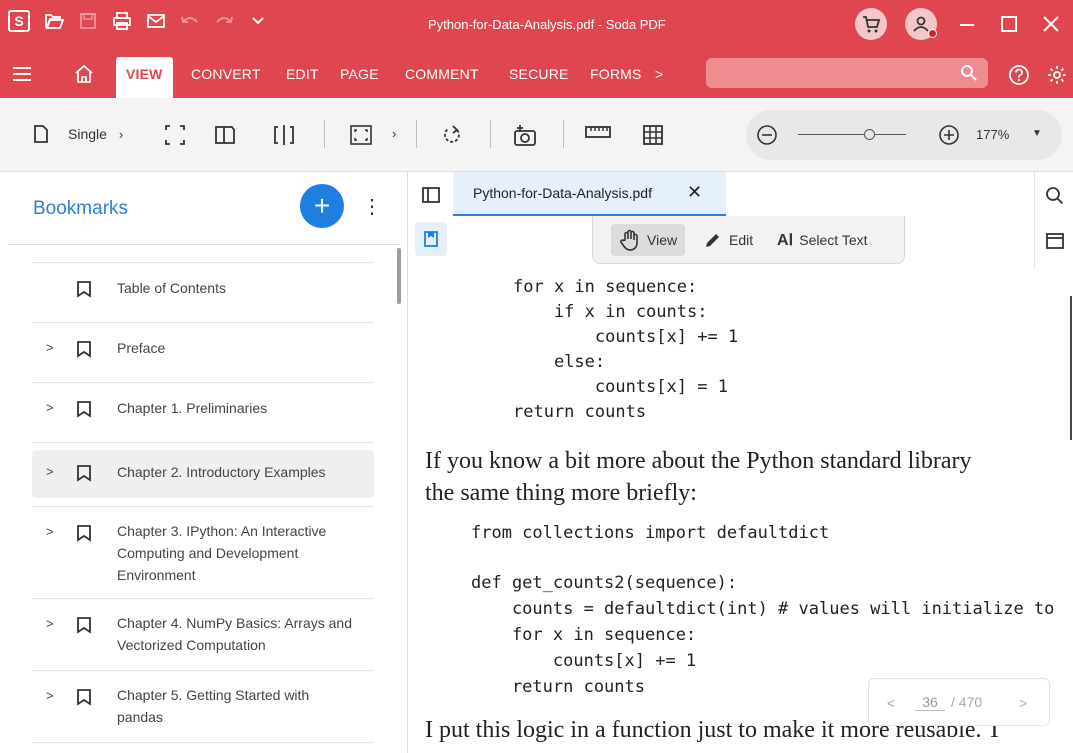 The height and width of the screenshot is (753, 1073). Describe the element at coordinates (284, 135) in the screenshot. I see `split-view-button` at that location.